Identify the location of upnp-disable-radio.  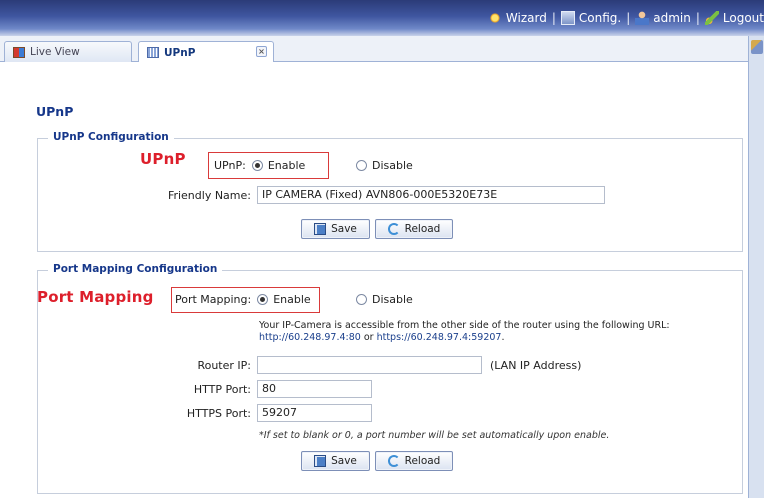
(361, 165).